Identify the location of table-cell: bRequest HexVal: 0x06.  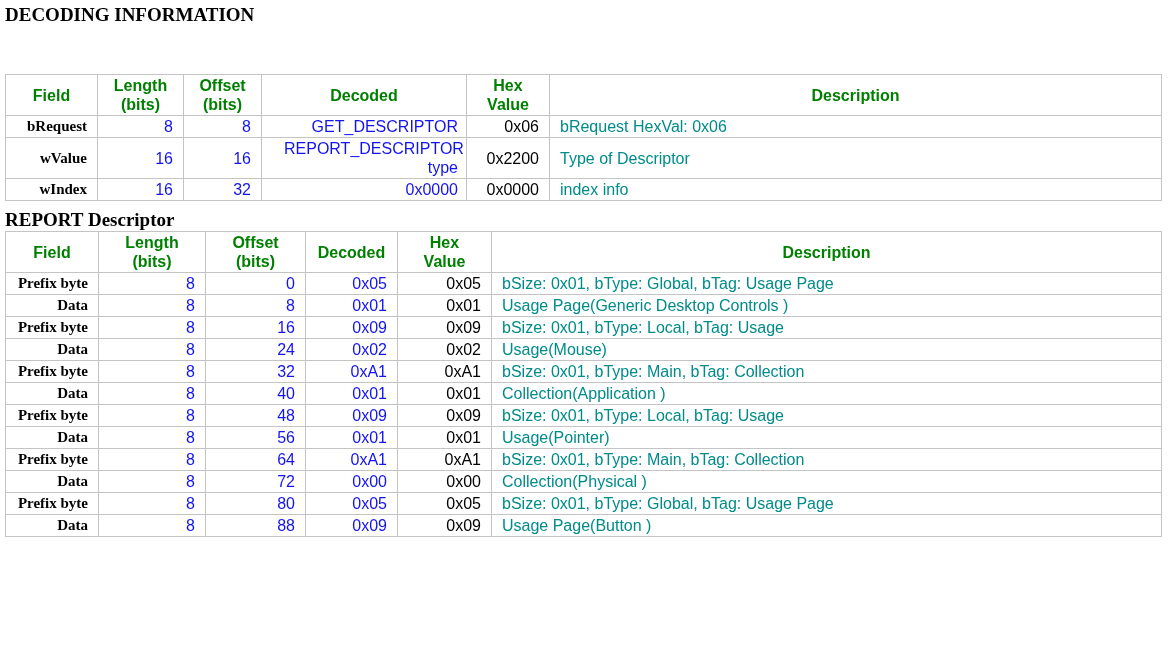
(855, 126).